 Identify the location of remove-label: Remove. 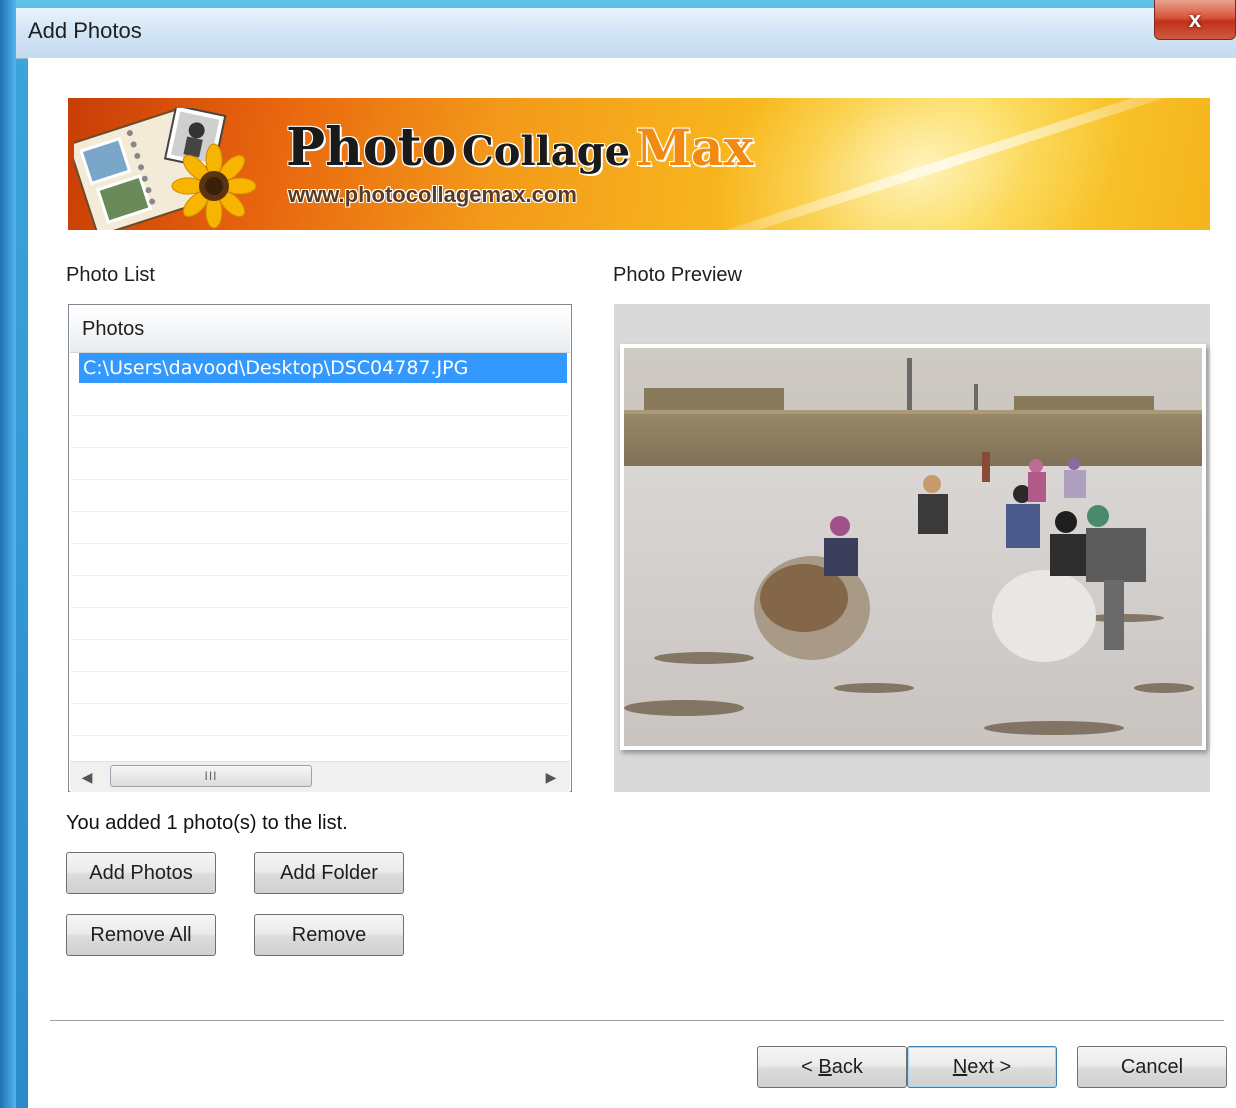
(329, 934).